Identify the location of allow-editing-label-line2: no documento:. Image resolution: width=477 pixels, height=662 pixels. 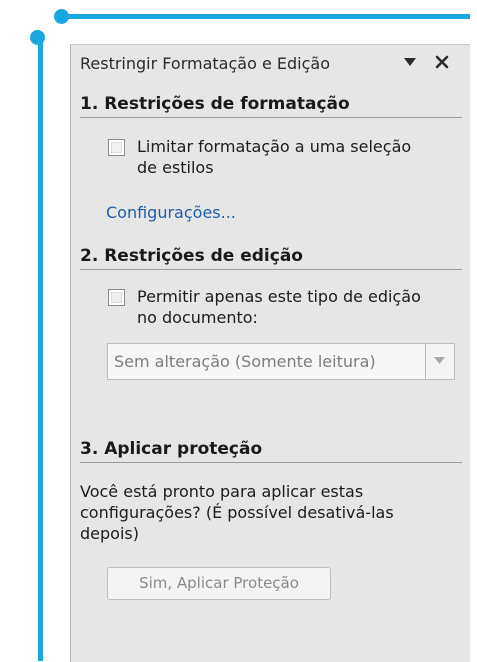
(197, 317).